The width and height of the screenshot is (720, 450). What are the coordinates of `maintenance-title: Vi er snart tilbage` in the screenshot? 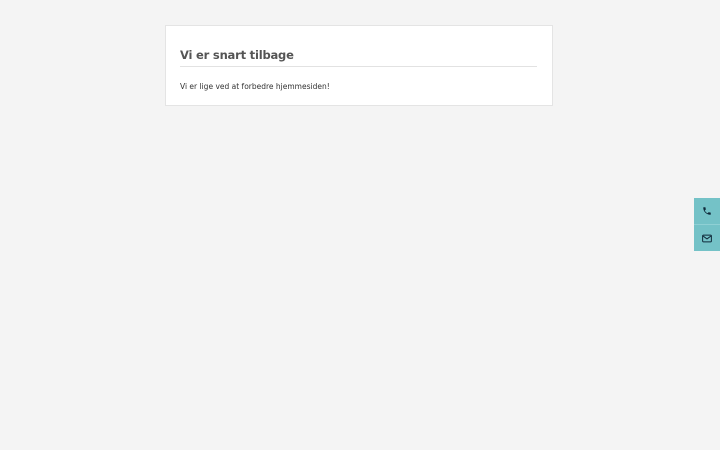 It's located at (237, 55).